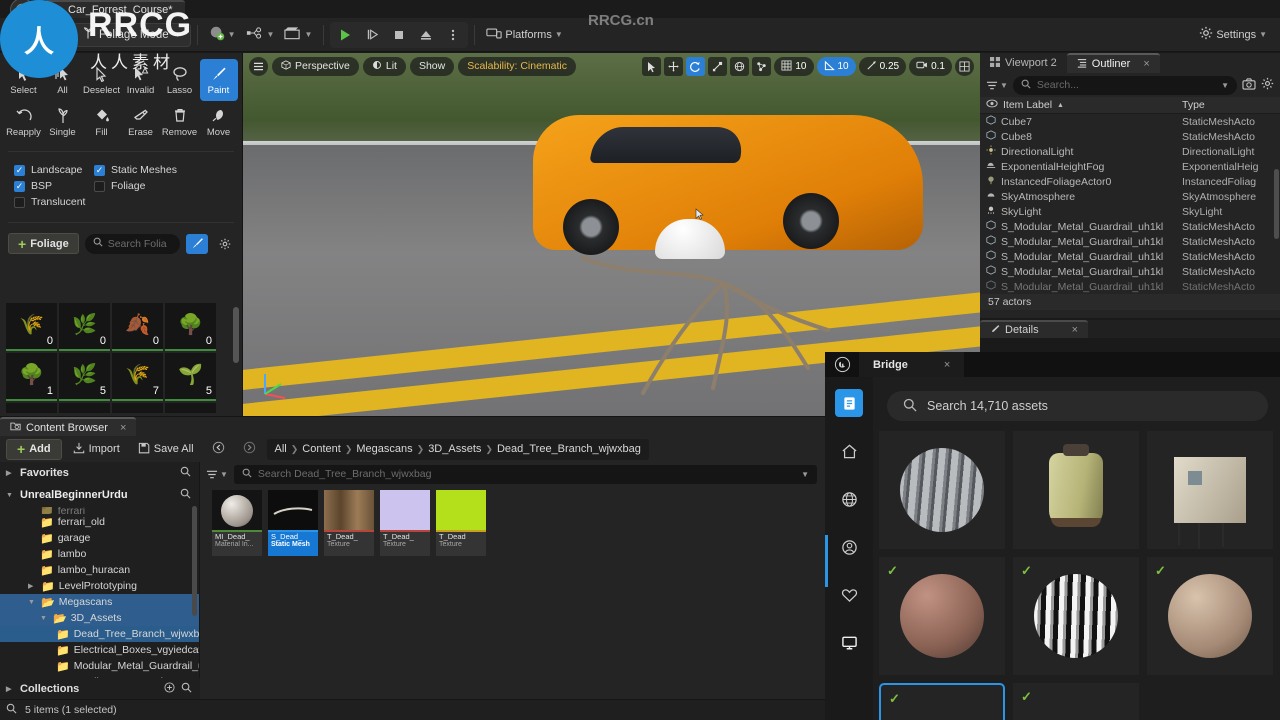 Image resolution: width=1280 pixels, height=720 pixels. What do you see at coordinates (19, 170) in the screenshot?
I see `checkbox-landscape: ✓` at bounding box center [19, 170].